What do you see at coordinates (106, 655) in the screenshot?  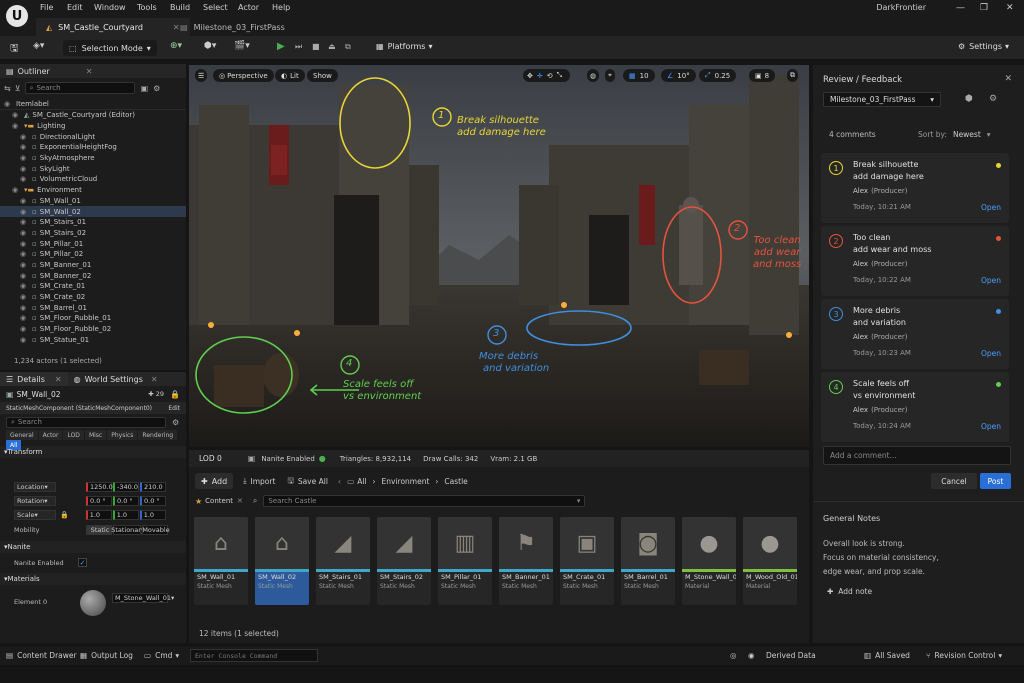 I see `output-log-button: ▦ Output Log` at bounding box center [106, 655].